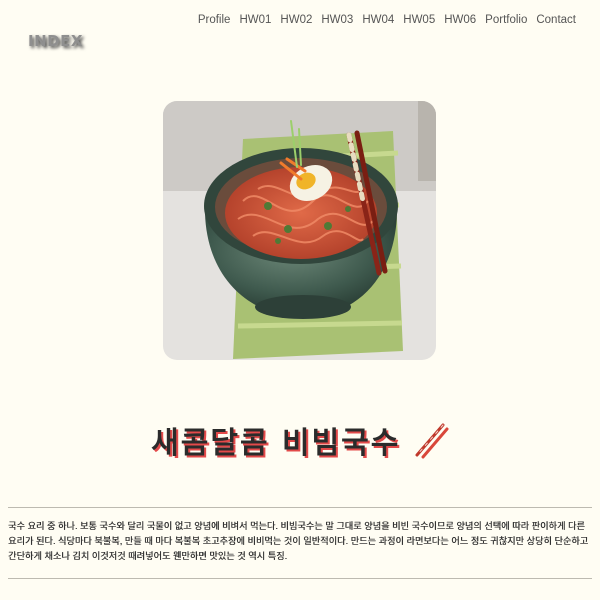 The width and height of the screenshot is (600, 600). Describe the element at coordinates (419, 20) in the screenshot. I see `nav-hw05: HW05` at that location.